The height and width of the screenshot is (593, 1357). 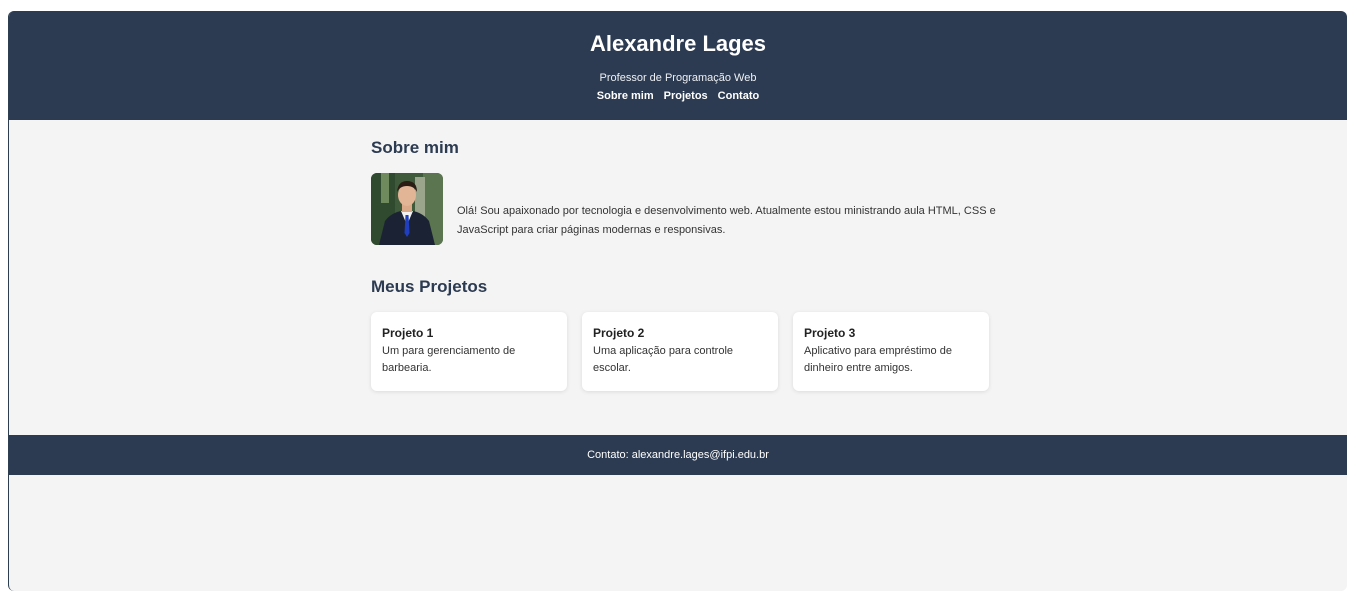 What do you see at coordinates (408, 333) in the screenshot?
I see `project-title: Projeto 1` at bounding box center [408, 333].